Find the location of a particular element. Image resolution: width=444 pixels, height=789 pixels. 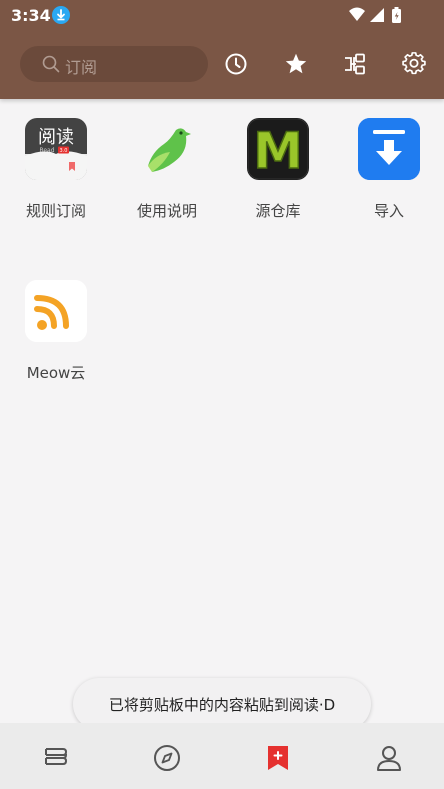

app-header: 3:34 订阅 is located at coordinates (222, 49).